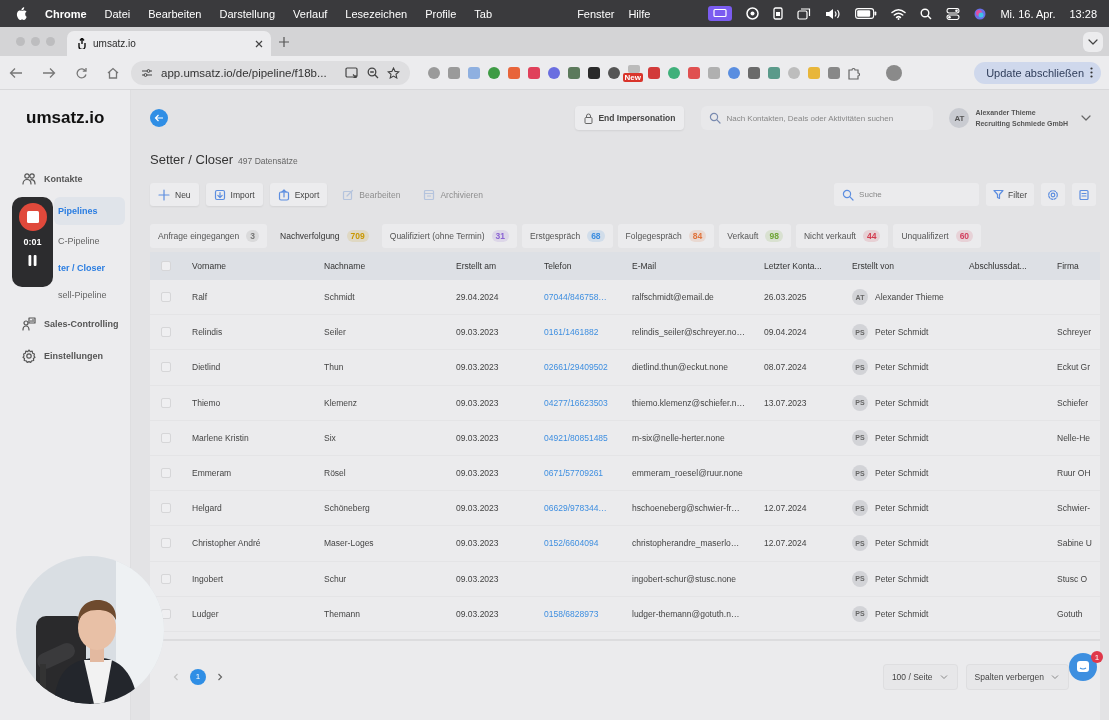 Image resolution: width=1109 pixels, height=720 pixels. Describe the element at coordinates (336, 578) in the screenshot. I see `table-cell-text: Schur` at that location.